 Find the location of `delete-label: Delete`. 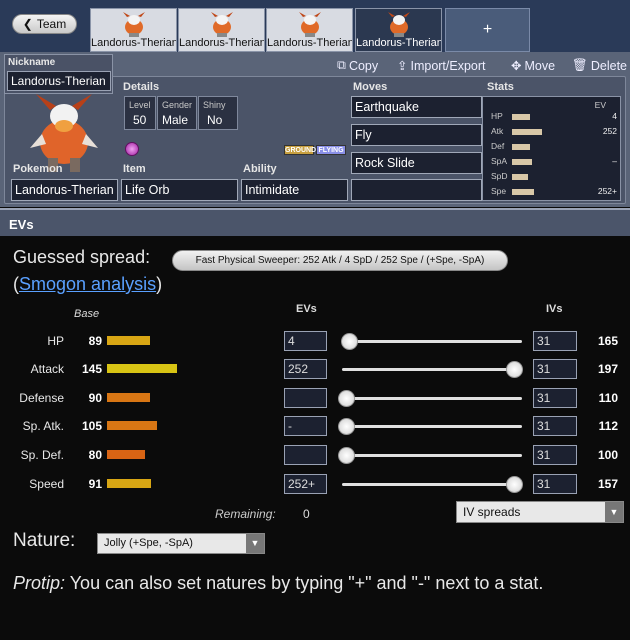

delete-label: Delete is located at coordinates (609, 65).